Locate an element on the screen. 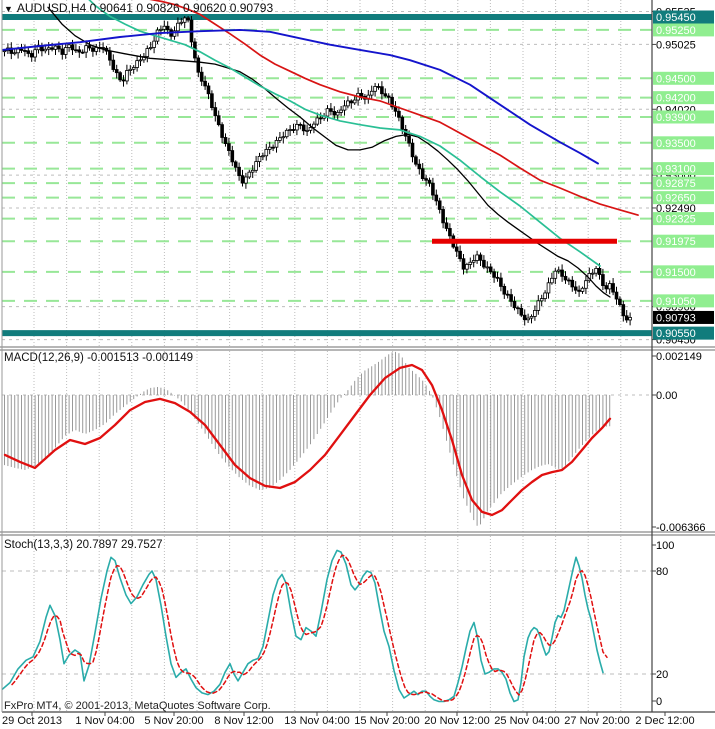  teal-level-band is located at coordinates (327, 333).